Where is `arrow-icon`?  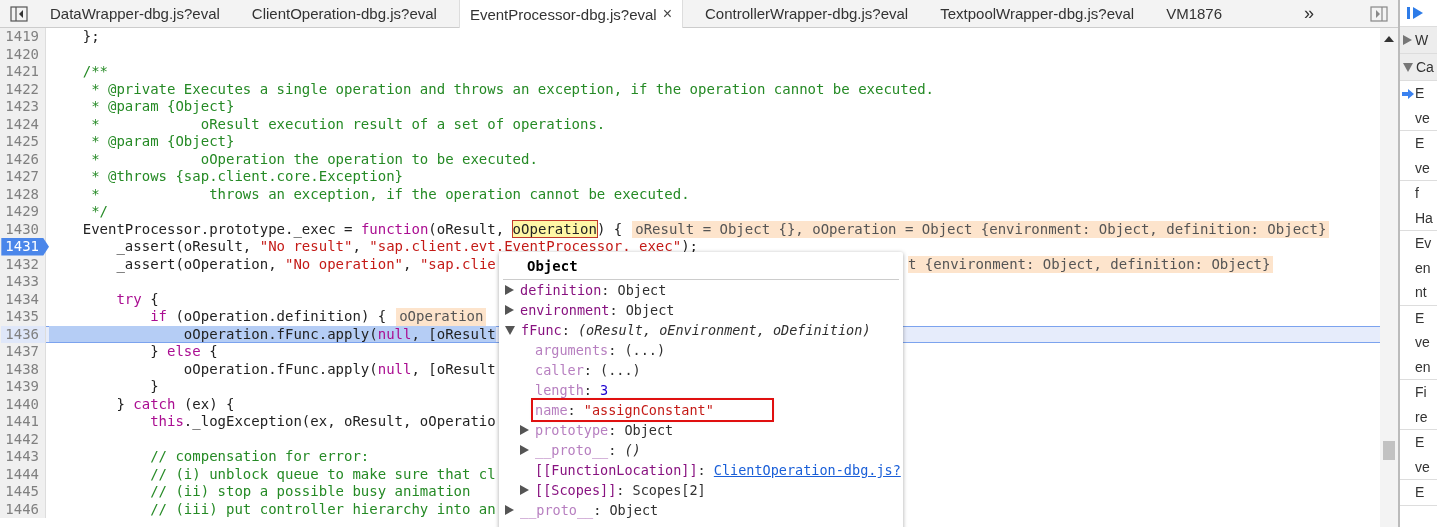 arrow-icon is located at coordinates (1408, 94).